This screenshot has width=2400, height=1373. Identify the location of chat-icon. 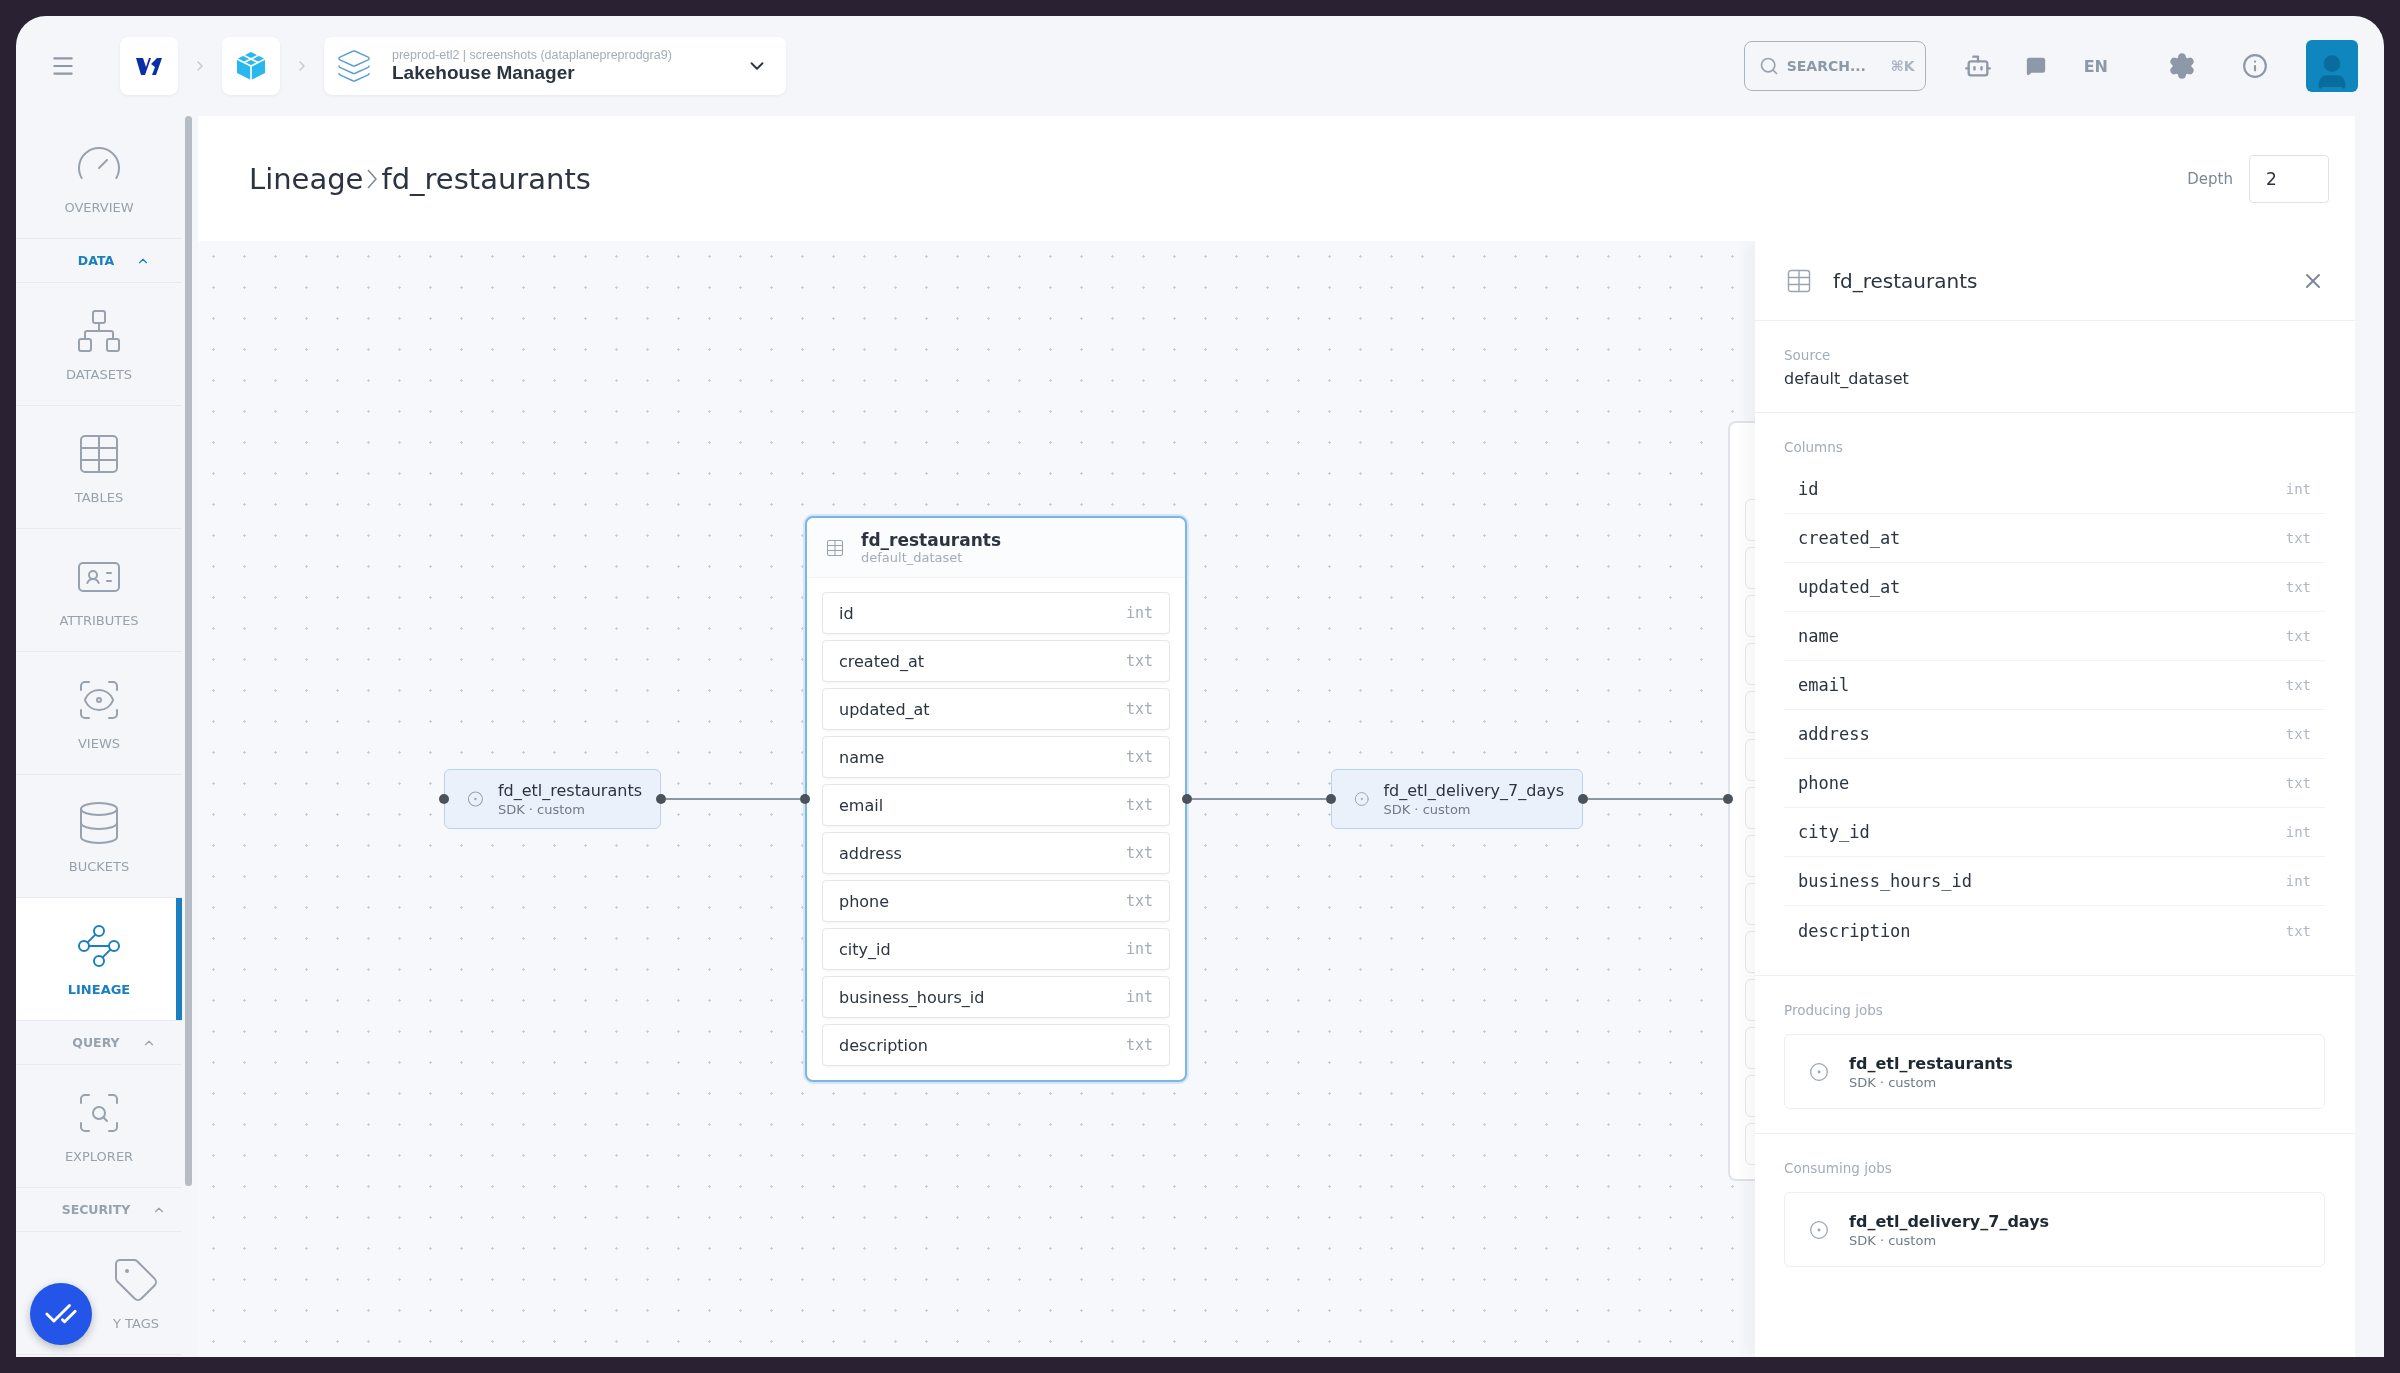
(2035, 66).